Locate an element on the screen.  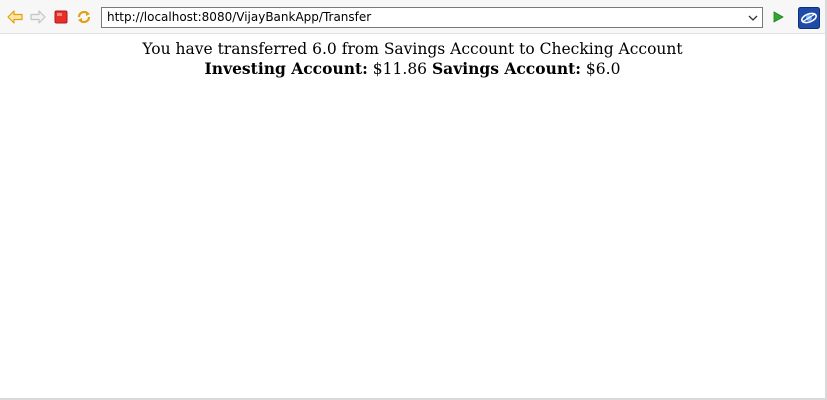
refresh-button is located at coordinates (84, 17).